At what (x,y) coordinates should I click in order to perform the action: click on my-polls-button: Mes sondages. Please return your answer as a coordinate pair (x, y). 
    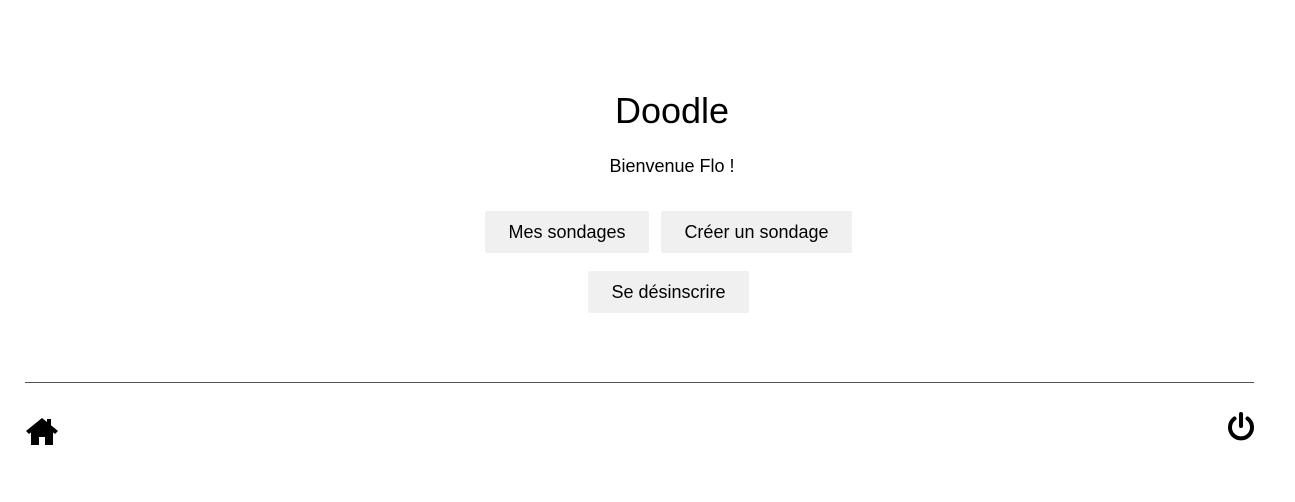
    Looking at the image, I should click on (567, 232).